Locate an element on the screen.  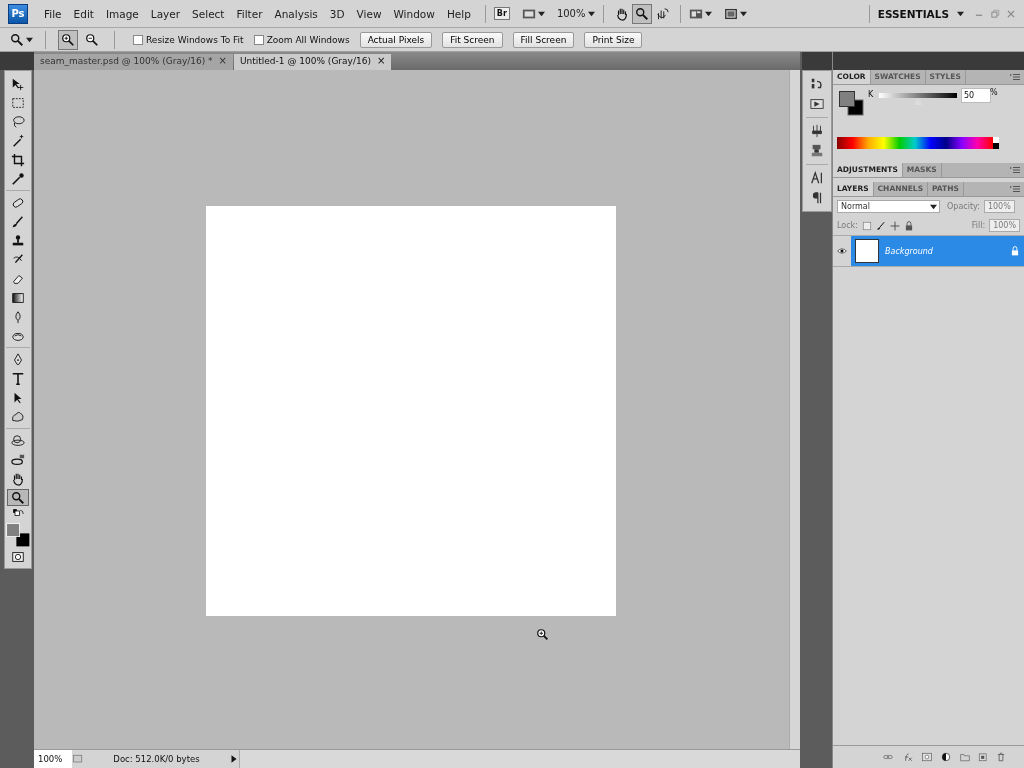
half-circle-icon is located at coordinates (946, 757).